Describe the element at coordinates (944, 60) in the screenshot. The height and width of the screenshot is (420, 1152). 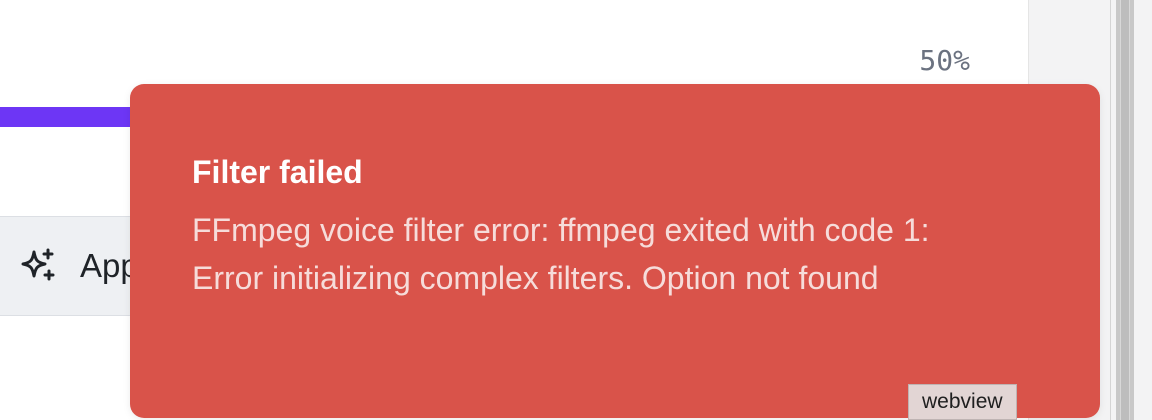
I see `progress-percent-label: 50%` at that location.